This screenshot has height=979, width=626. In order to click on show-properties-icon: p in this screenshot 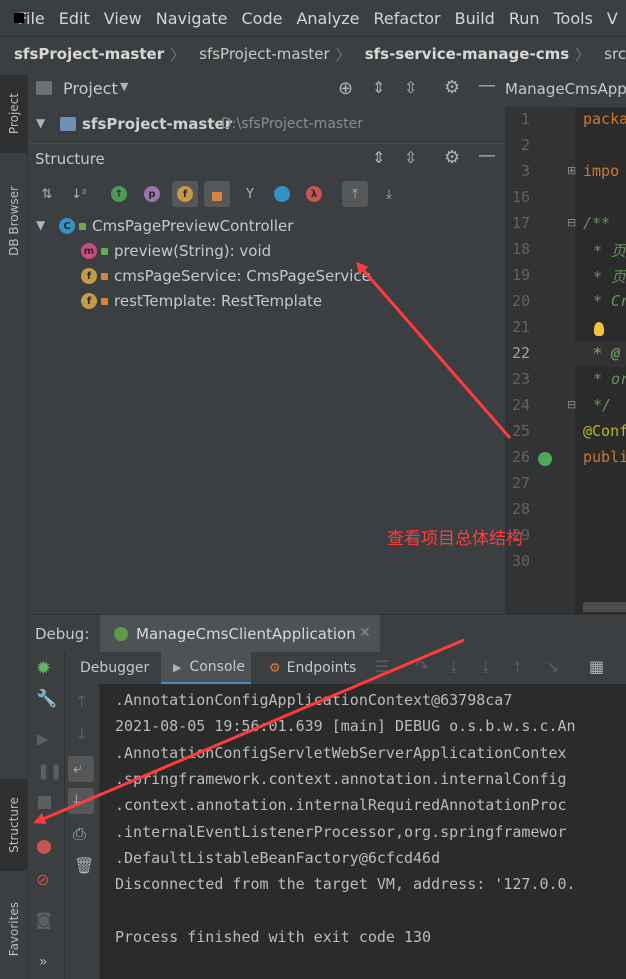, I will do `click(152, 194)`.